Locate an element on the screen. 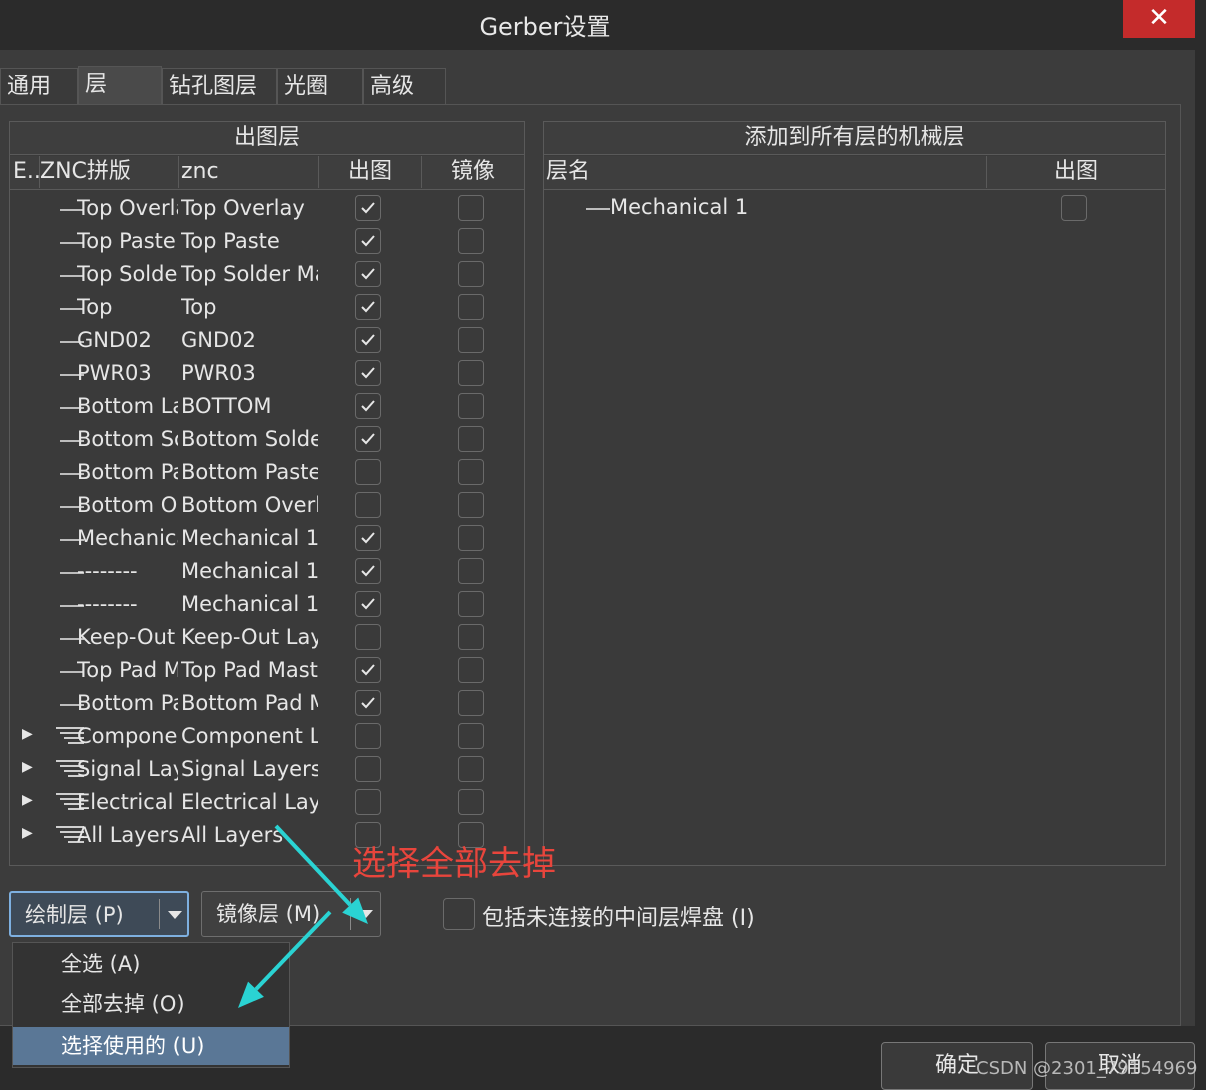 The image size is (1206, 1090). layer-target: Top Paste is located at coordinates (230, 241).